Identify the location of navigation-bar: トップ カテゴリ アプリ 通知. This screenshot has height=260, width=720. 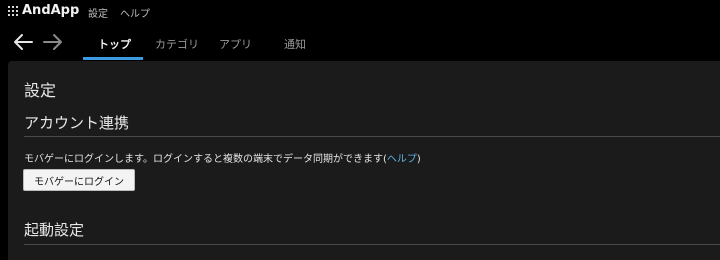
(360, 42).